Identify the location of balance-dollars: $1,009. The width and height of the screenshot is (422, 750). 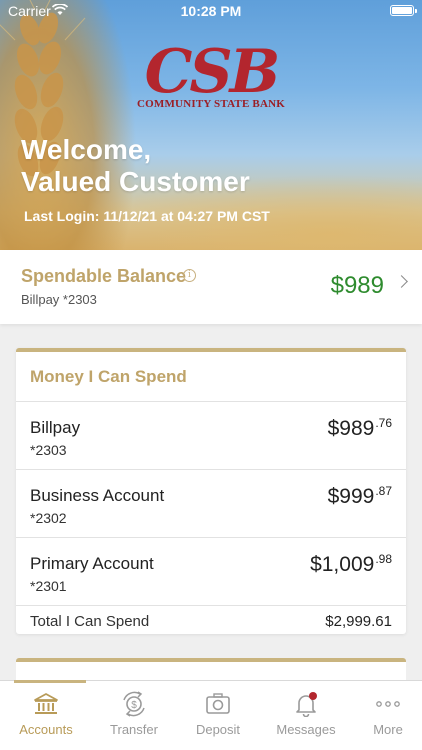
(342, 564).